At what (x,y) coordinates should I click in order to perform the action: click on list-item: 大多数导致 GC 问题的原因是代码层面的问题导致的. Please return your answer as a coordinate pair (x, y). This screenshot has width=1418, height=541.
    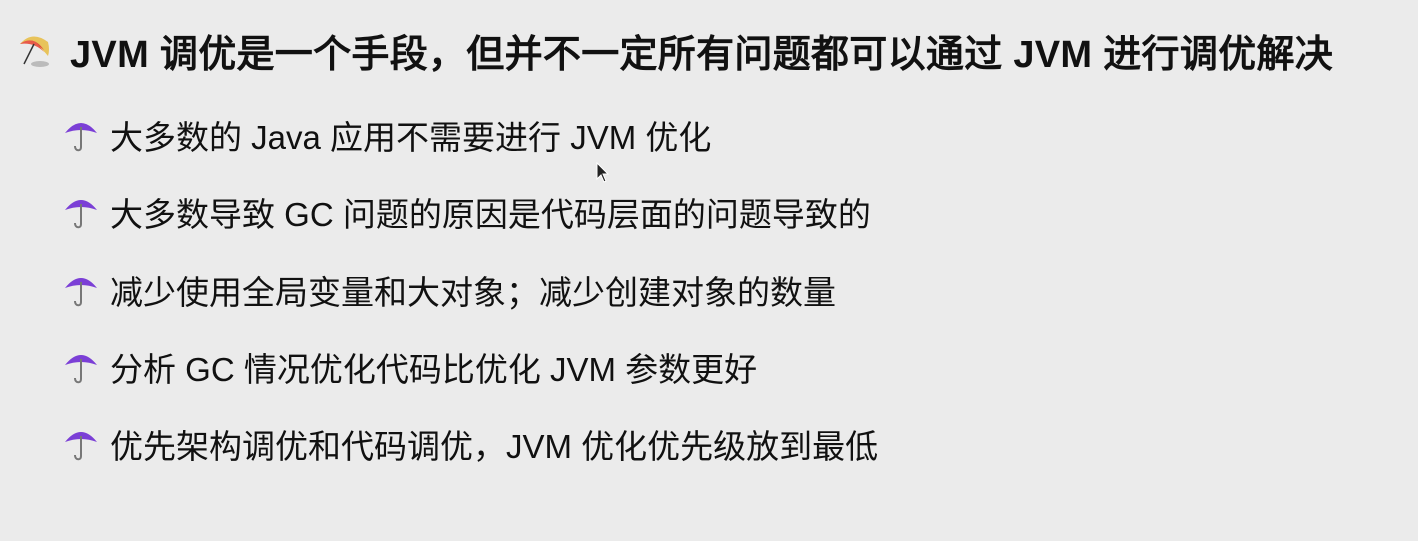
    Looking at the image, I should click on (467, 212).